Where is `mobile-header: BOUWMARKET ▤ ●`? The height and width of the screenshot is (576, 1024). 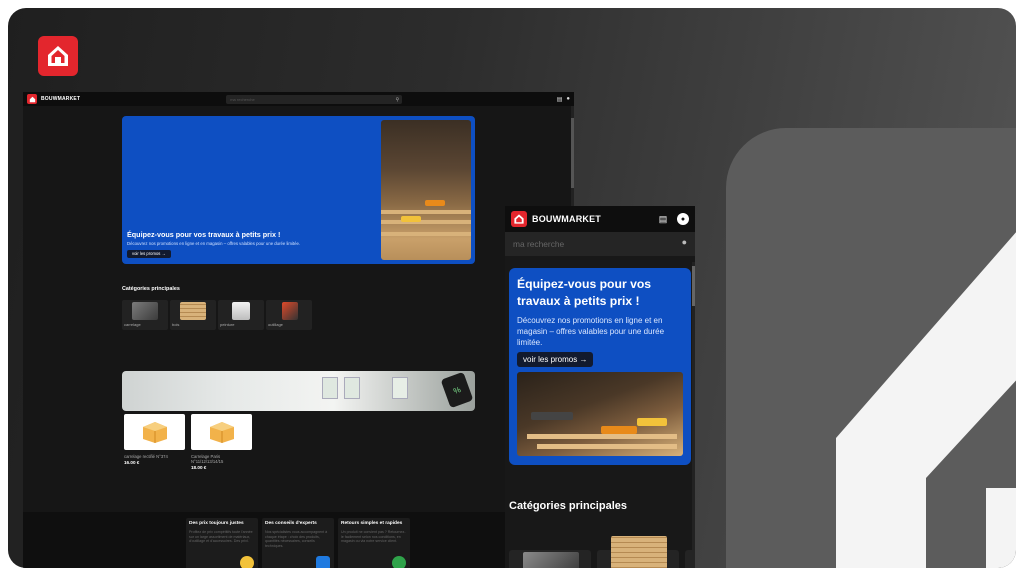 mobile-header: BOUWMARKET ▤ ● is located at coordinates (600, 219).